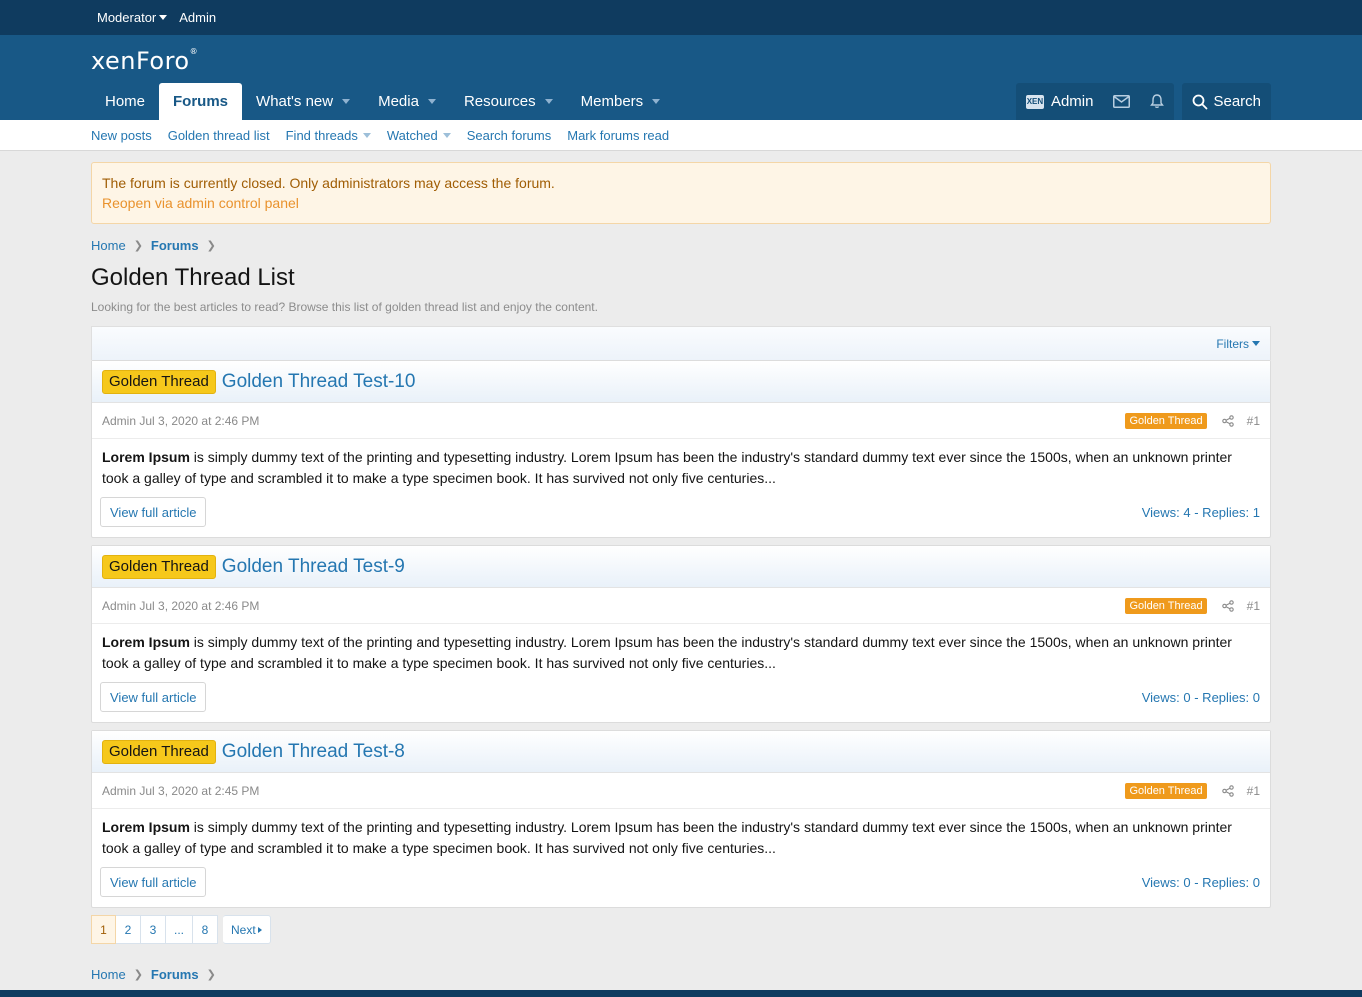 Image resolution: width=1362 pixels, height=997 pixels. I want to click on nav-tab-forums-label: Forums, so click(201, 101).